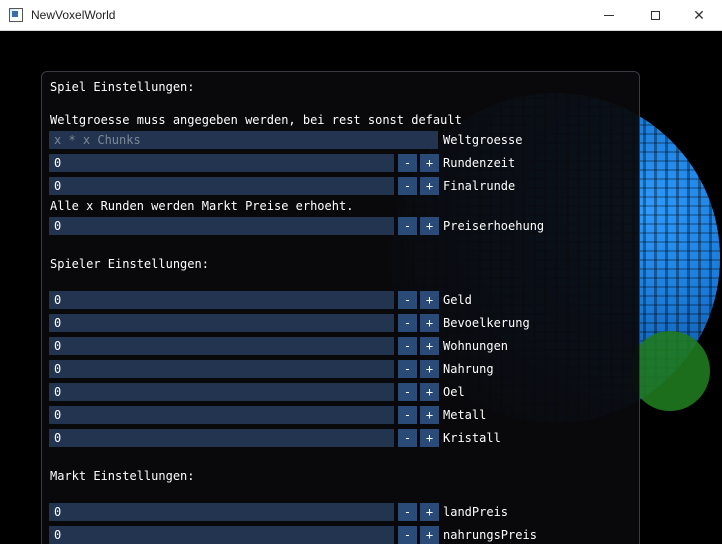  I want to click on minimize-icon, so click(609, 15).